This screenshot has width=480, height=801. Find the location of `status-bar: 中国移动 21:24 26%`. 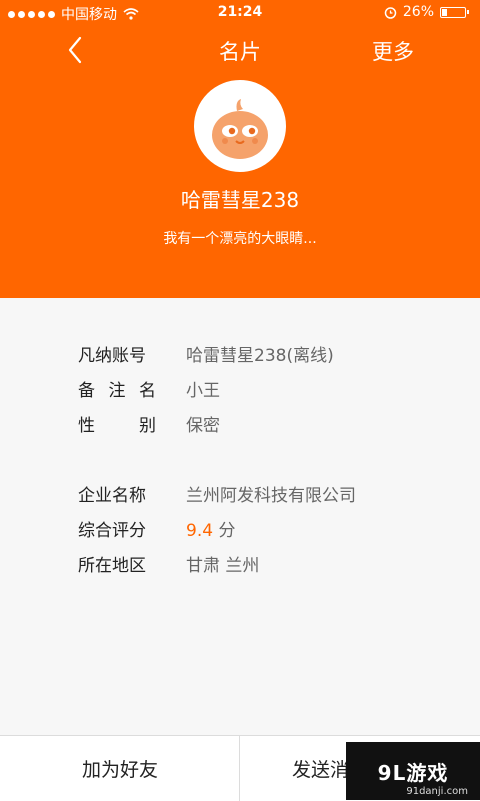

status-bar: 中国移动 21:24 26% is located at coordinates (240, 13).